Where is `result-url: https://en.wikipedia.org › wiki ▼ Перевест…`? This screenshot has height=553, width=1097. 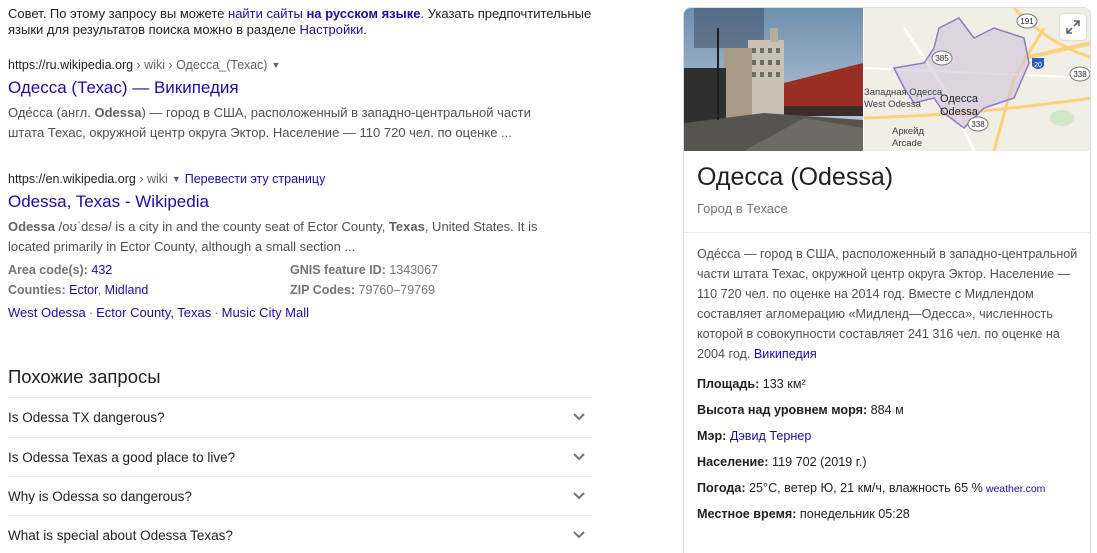 result-url: https://en.wikipedia.org › wiki ▼ Перевест… is located at coordinates (167, 179).